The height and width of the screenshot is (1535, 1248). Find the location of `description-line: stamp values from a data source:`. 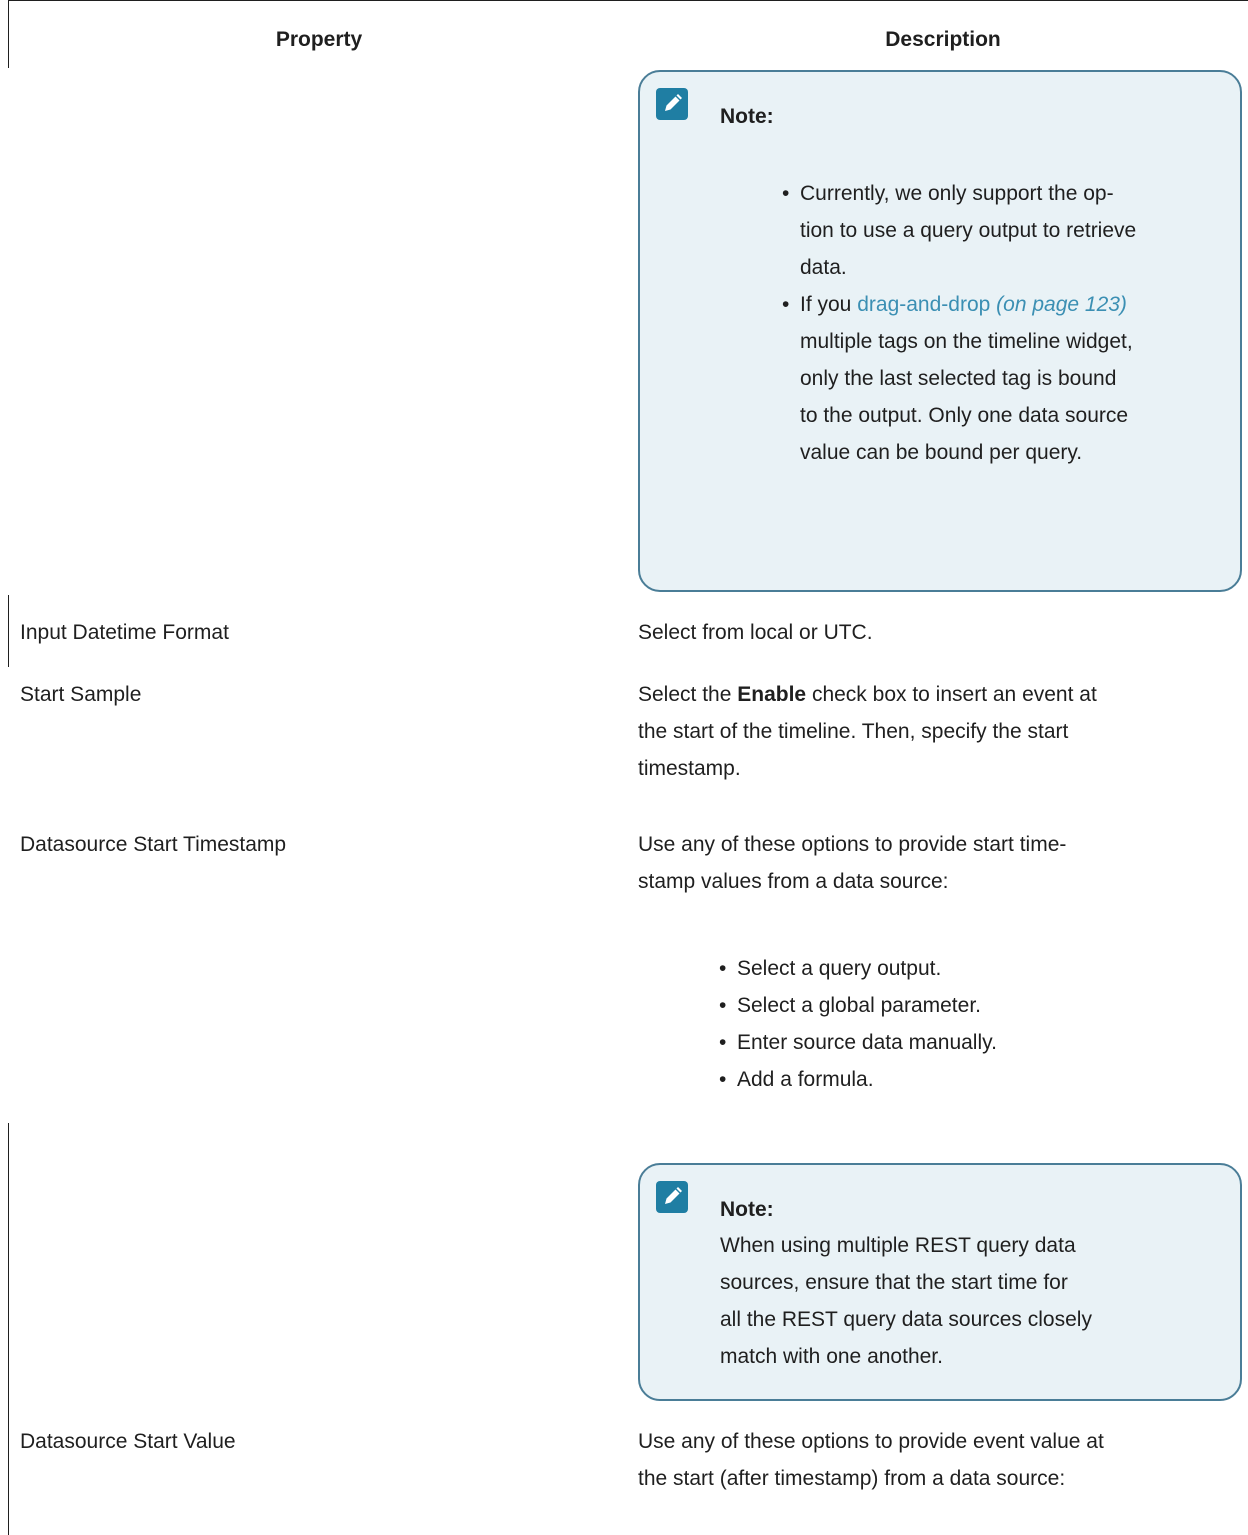

description-line: stamp values from a data source: is located at coordinates (793, 881).